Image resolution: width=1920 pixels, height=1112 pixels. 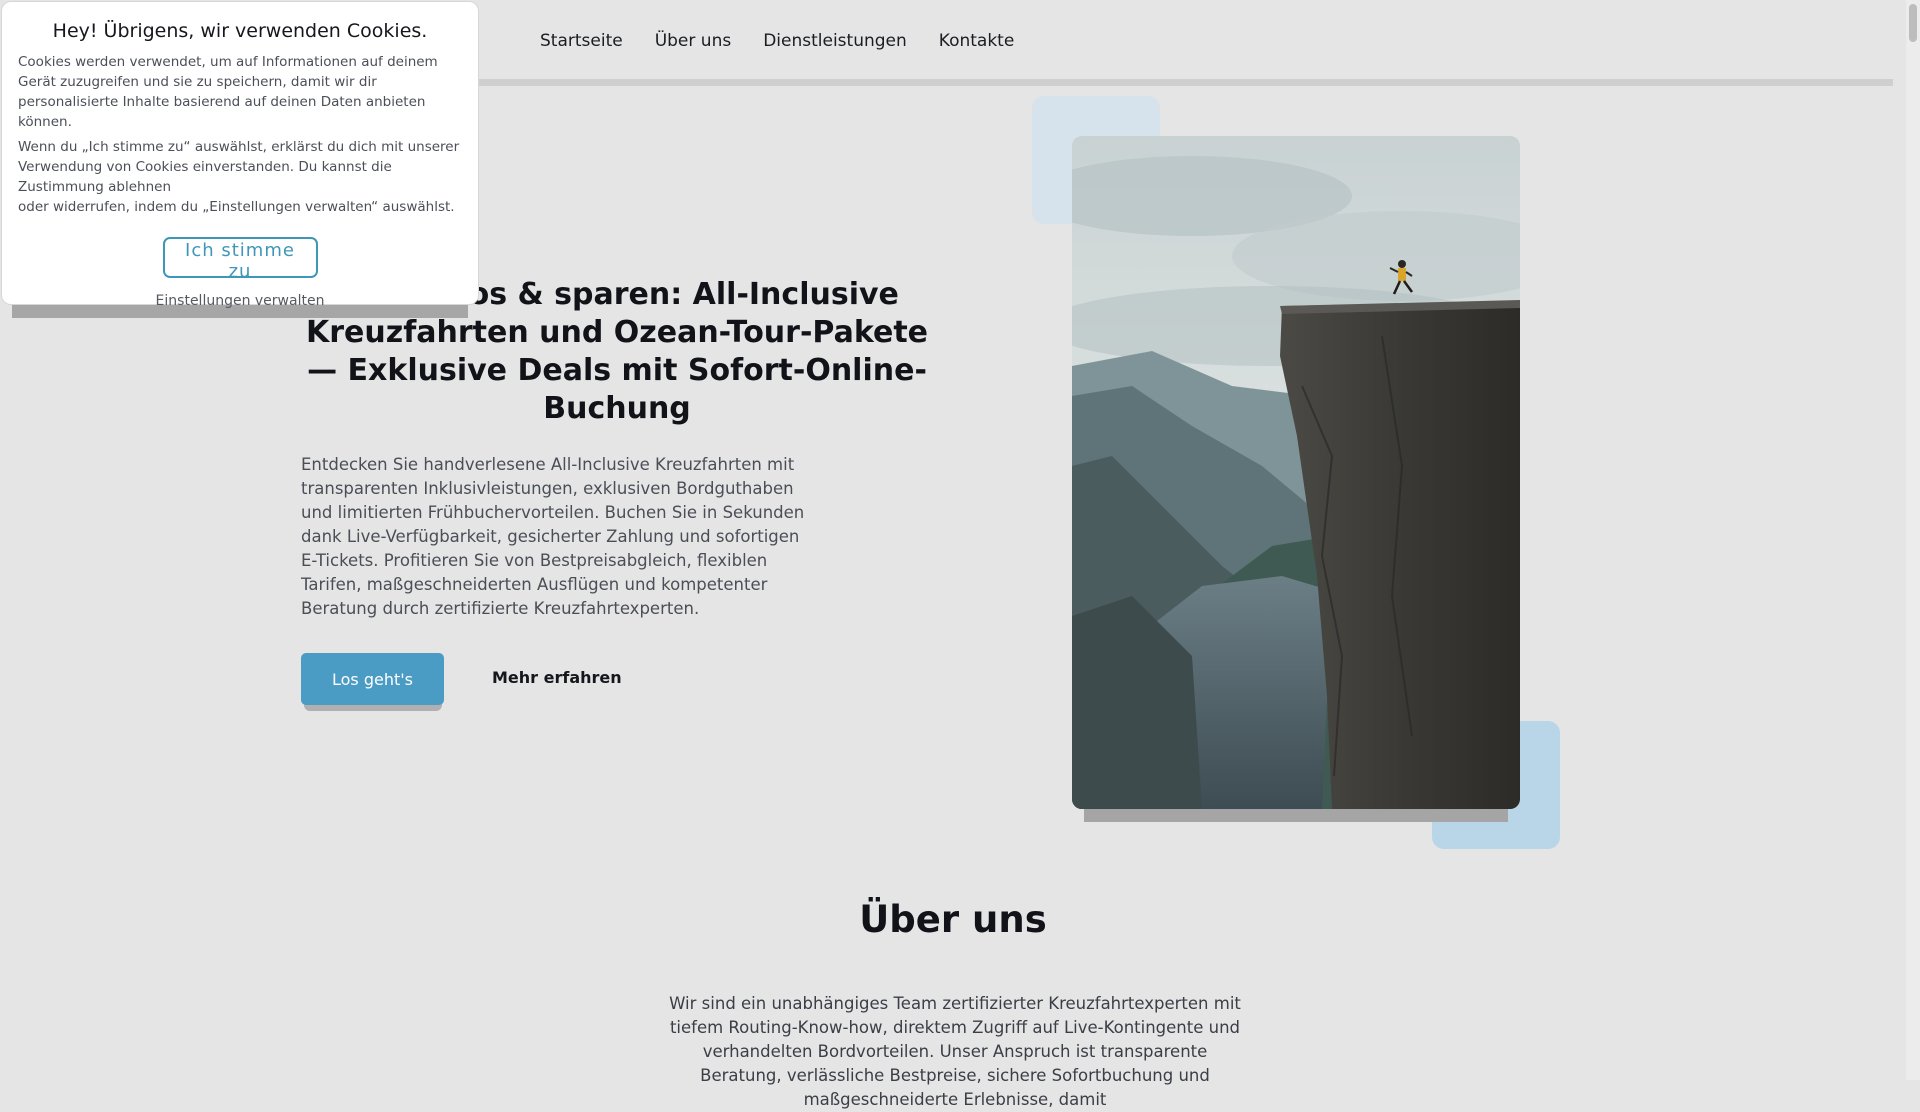 What do you see at coordinates (1913, 23) in the screenshot?
I see `scrollbar-thumb` at bounding box center [1913, 23].